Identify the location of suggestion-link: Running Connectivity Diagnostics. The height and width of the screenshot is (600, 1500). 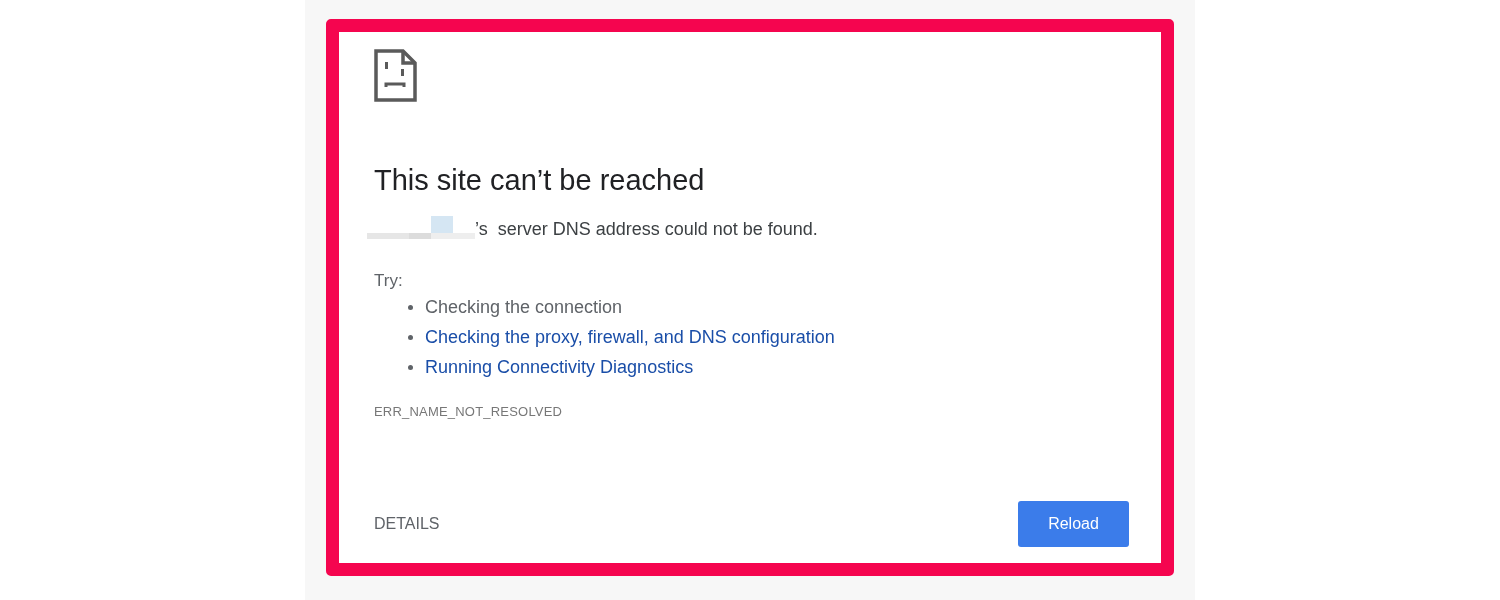
(559, 367).